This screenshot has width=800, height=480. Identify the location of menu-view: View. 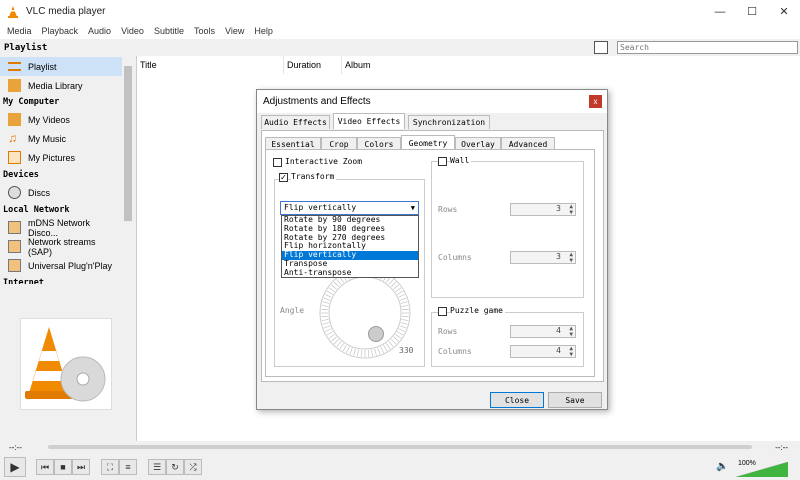
(234, 31).